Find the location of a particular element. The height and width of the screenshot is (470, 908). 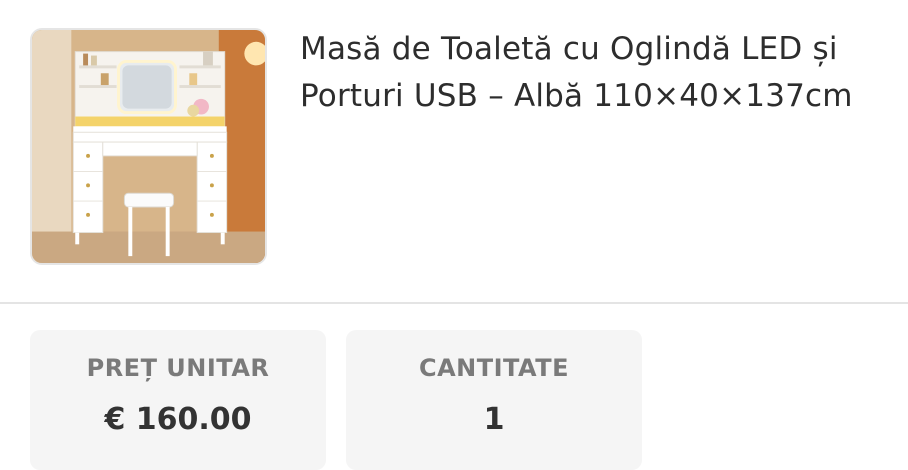

section-divider is located at coordinates (454, 303).